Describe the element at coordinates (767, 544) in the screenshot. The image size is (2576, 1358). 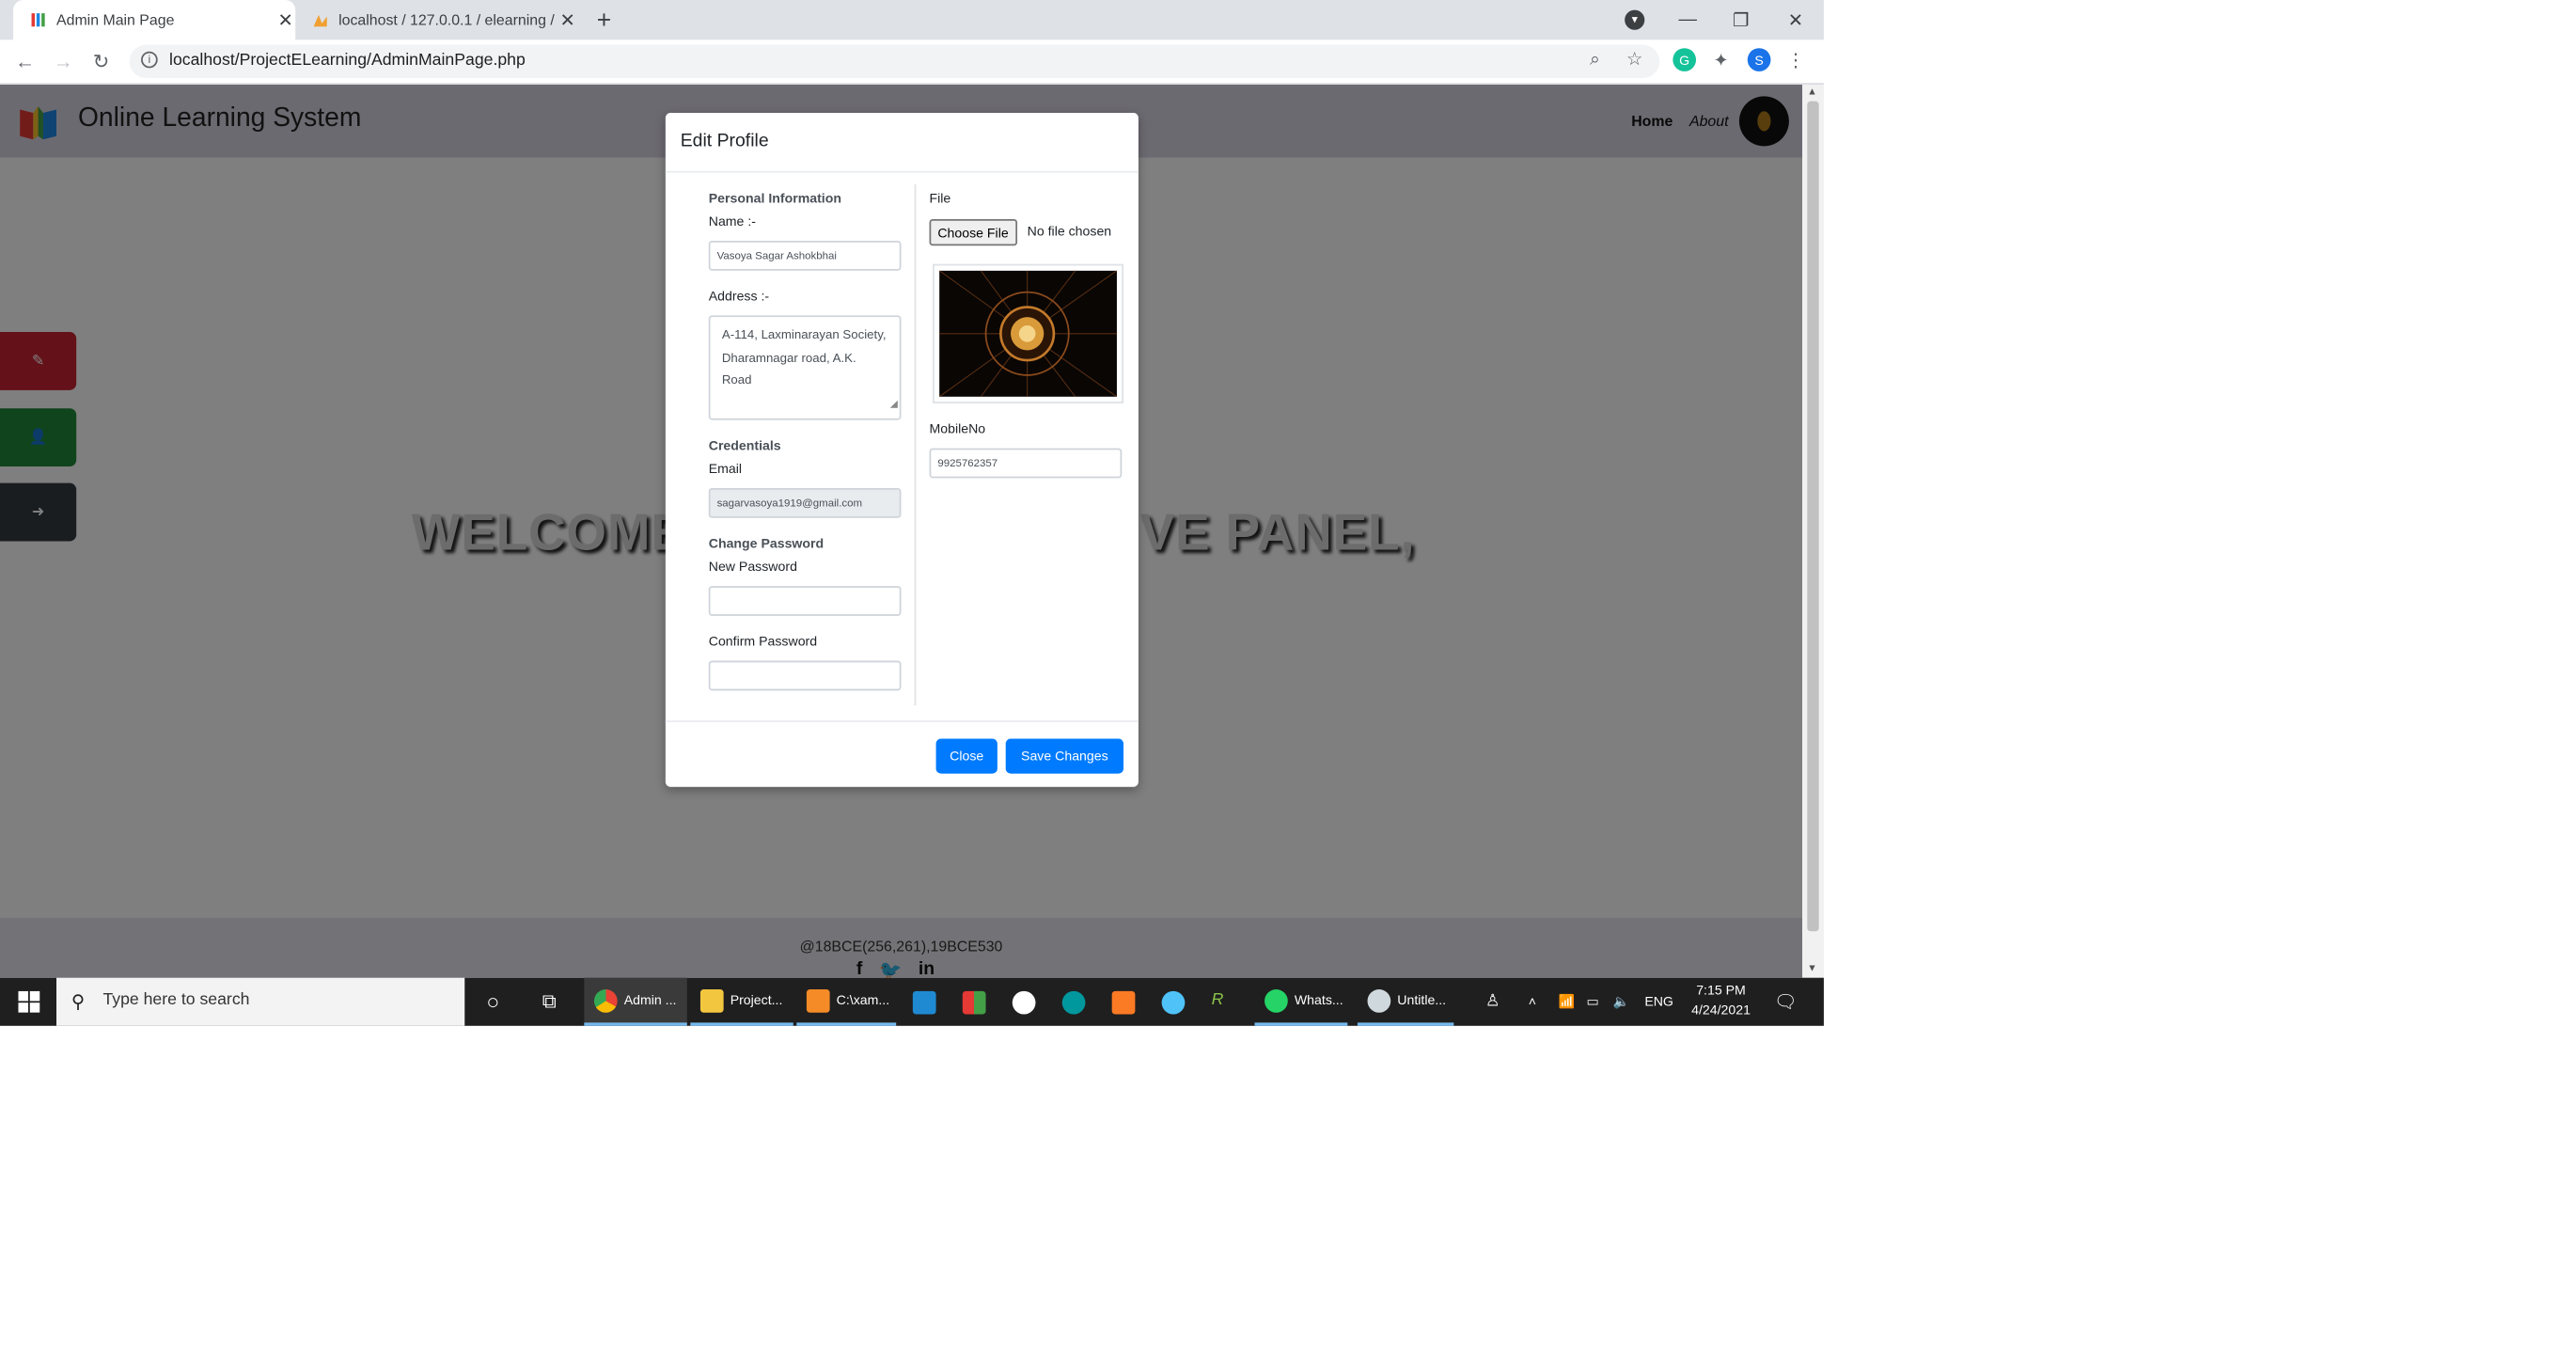
I see `change-password-heading: Change Password` at that location.